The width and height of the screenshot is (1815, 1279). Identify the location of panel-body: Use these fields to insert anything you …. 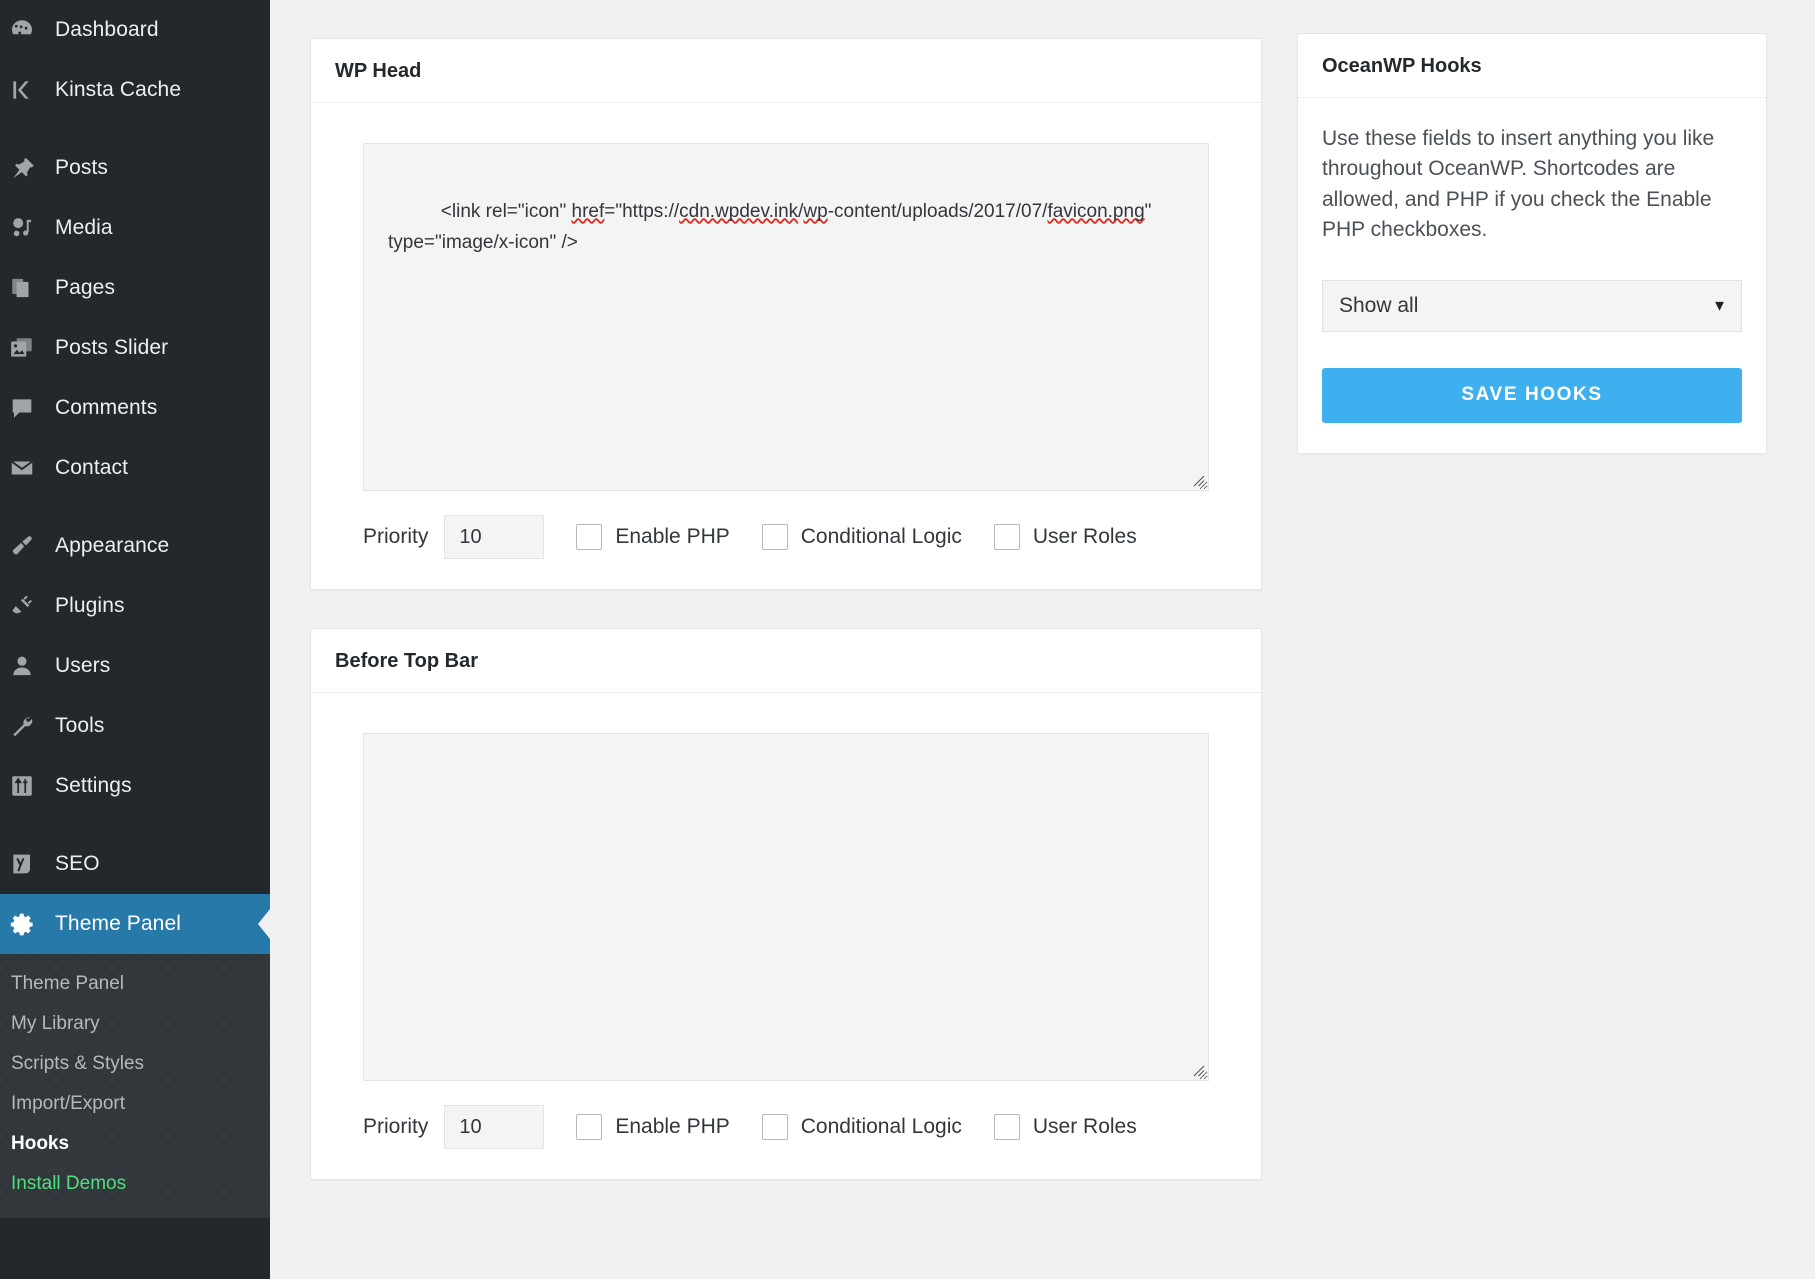
(1532, 275).